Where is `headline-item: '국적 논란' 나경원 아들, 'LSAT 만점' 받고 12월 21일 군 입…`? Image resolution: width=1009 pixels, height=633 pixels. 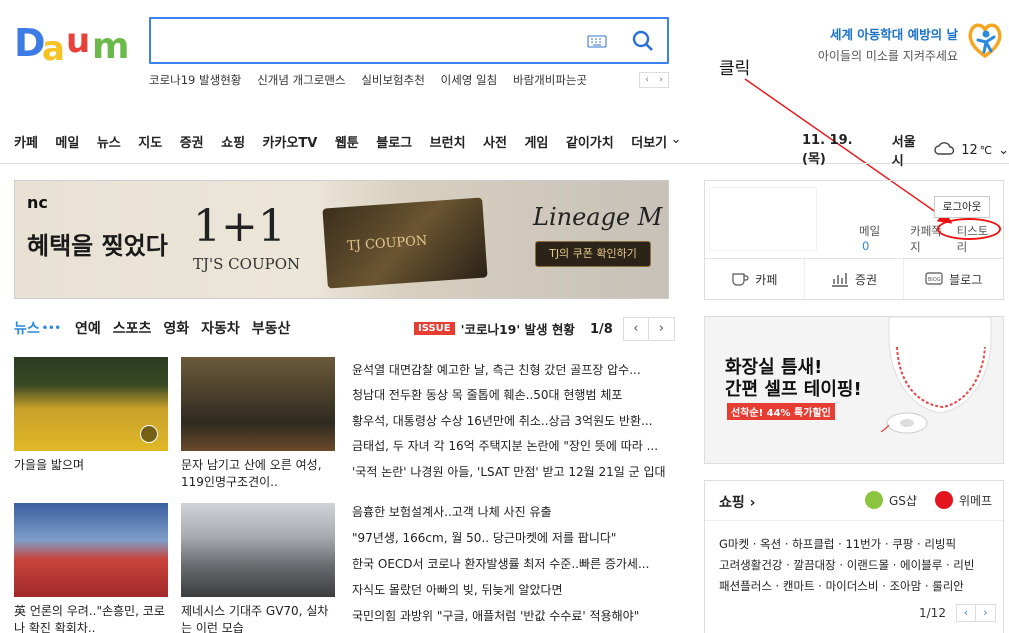 headline-item: '국적 논란' 나경원 아들, 'LSAT 만점' 받고 12월 21일 군 입… is located at coordinates (511, 476).